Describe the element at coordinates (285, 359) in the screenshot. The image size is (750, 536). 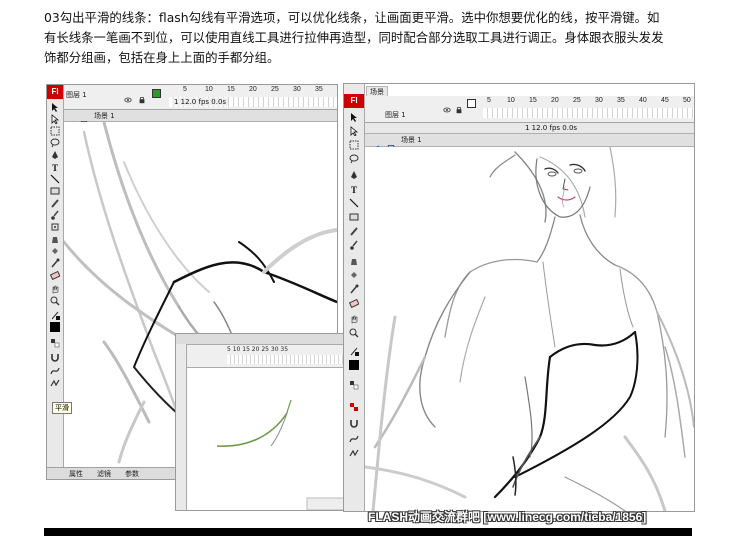
I see `inset-frame-cells` at that location.